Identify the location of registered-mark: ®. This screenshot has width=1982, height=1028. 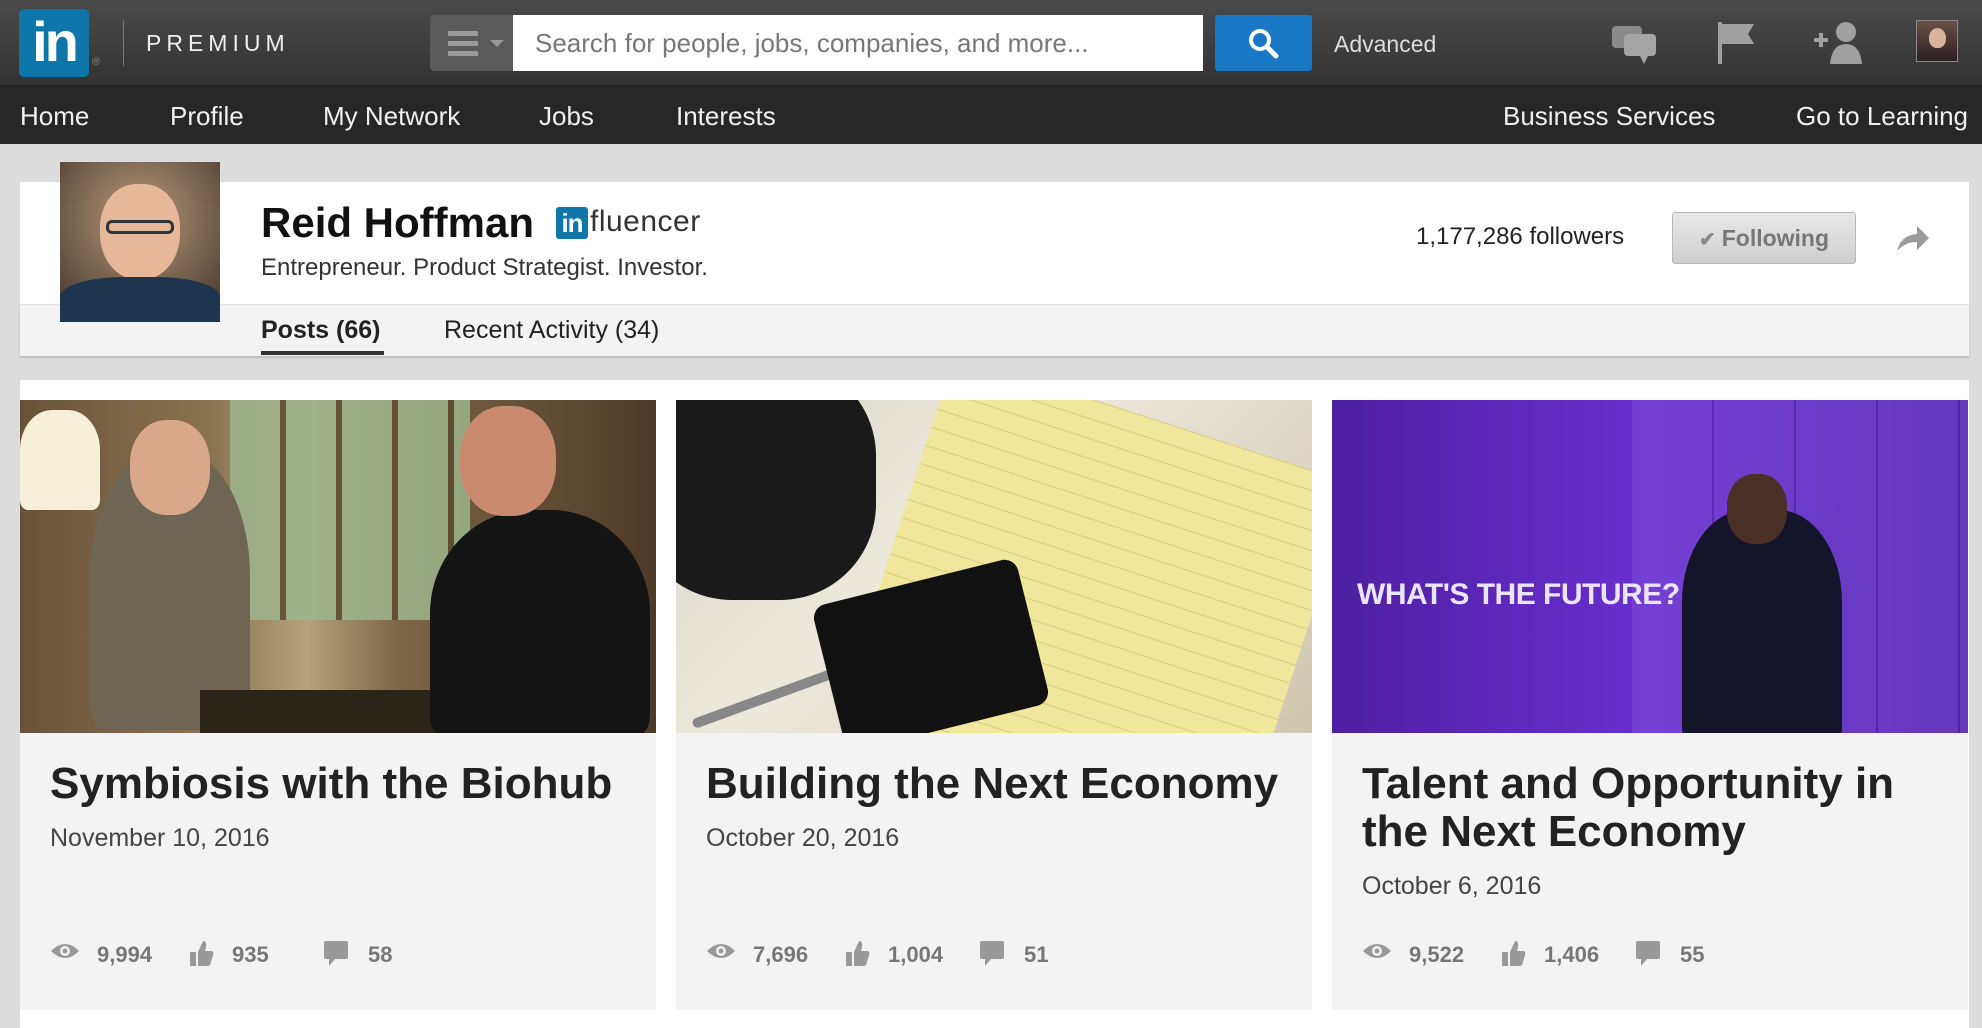
(96, 62).